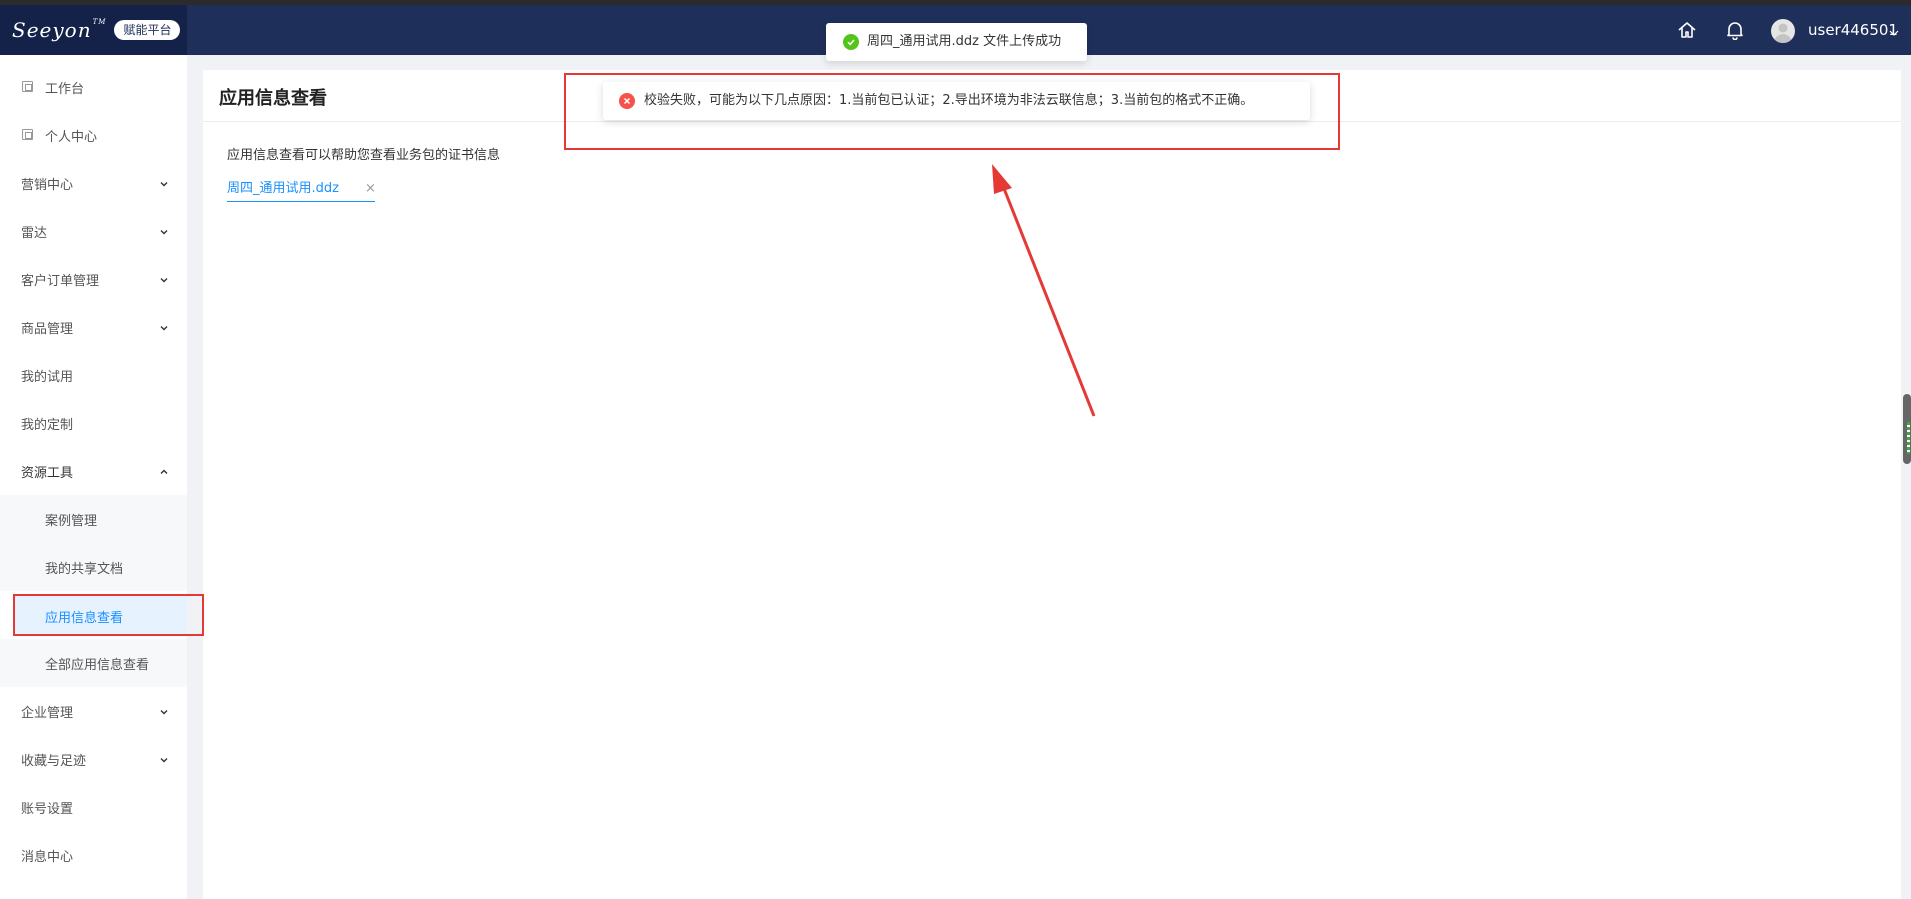  I want to click on logo: SeeyonTM 赋能平台, so click(93, 30).